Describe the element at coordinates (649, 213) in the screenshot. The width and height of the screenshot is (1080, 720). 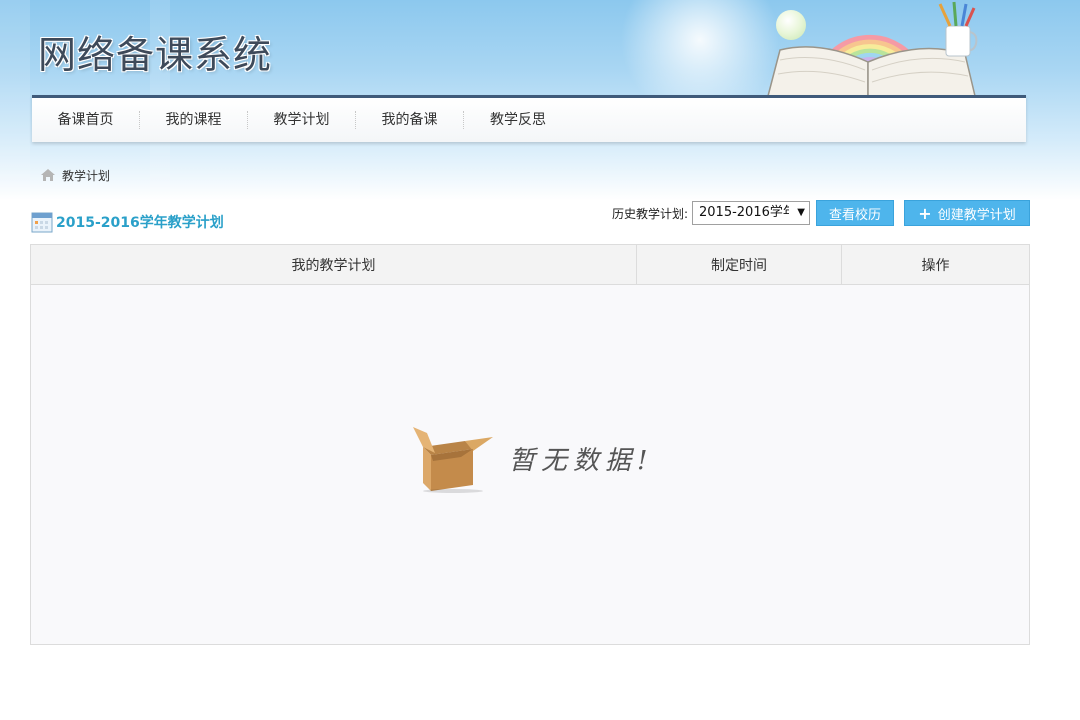
I see `history-plan-label: 历史教学计划:` at that location.